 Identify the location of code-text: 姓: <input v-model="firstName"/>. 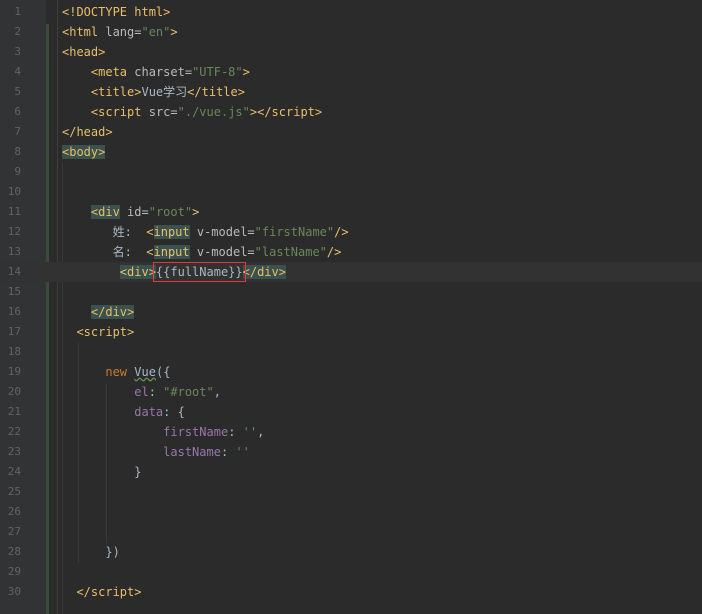
(205, 232).